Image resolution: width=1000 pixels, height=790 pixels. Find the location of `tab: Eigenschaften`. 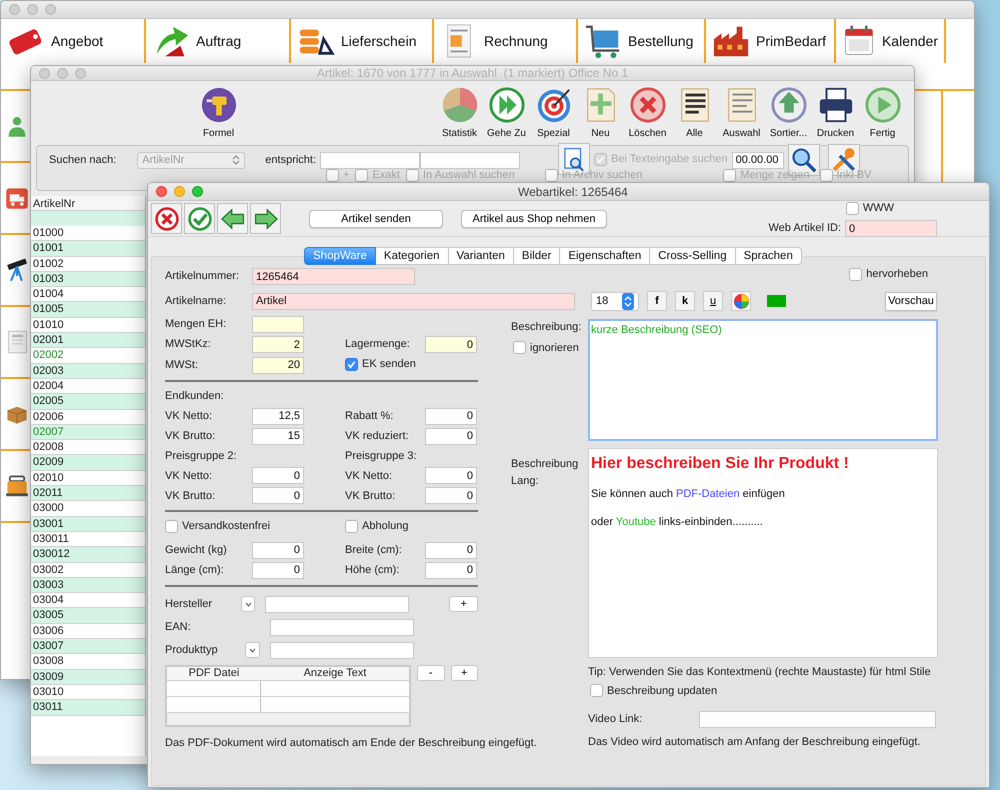

tab: Eigenschaften is located at coordinates (605, 256).